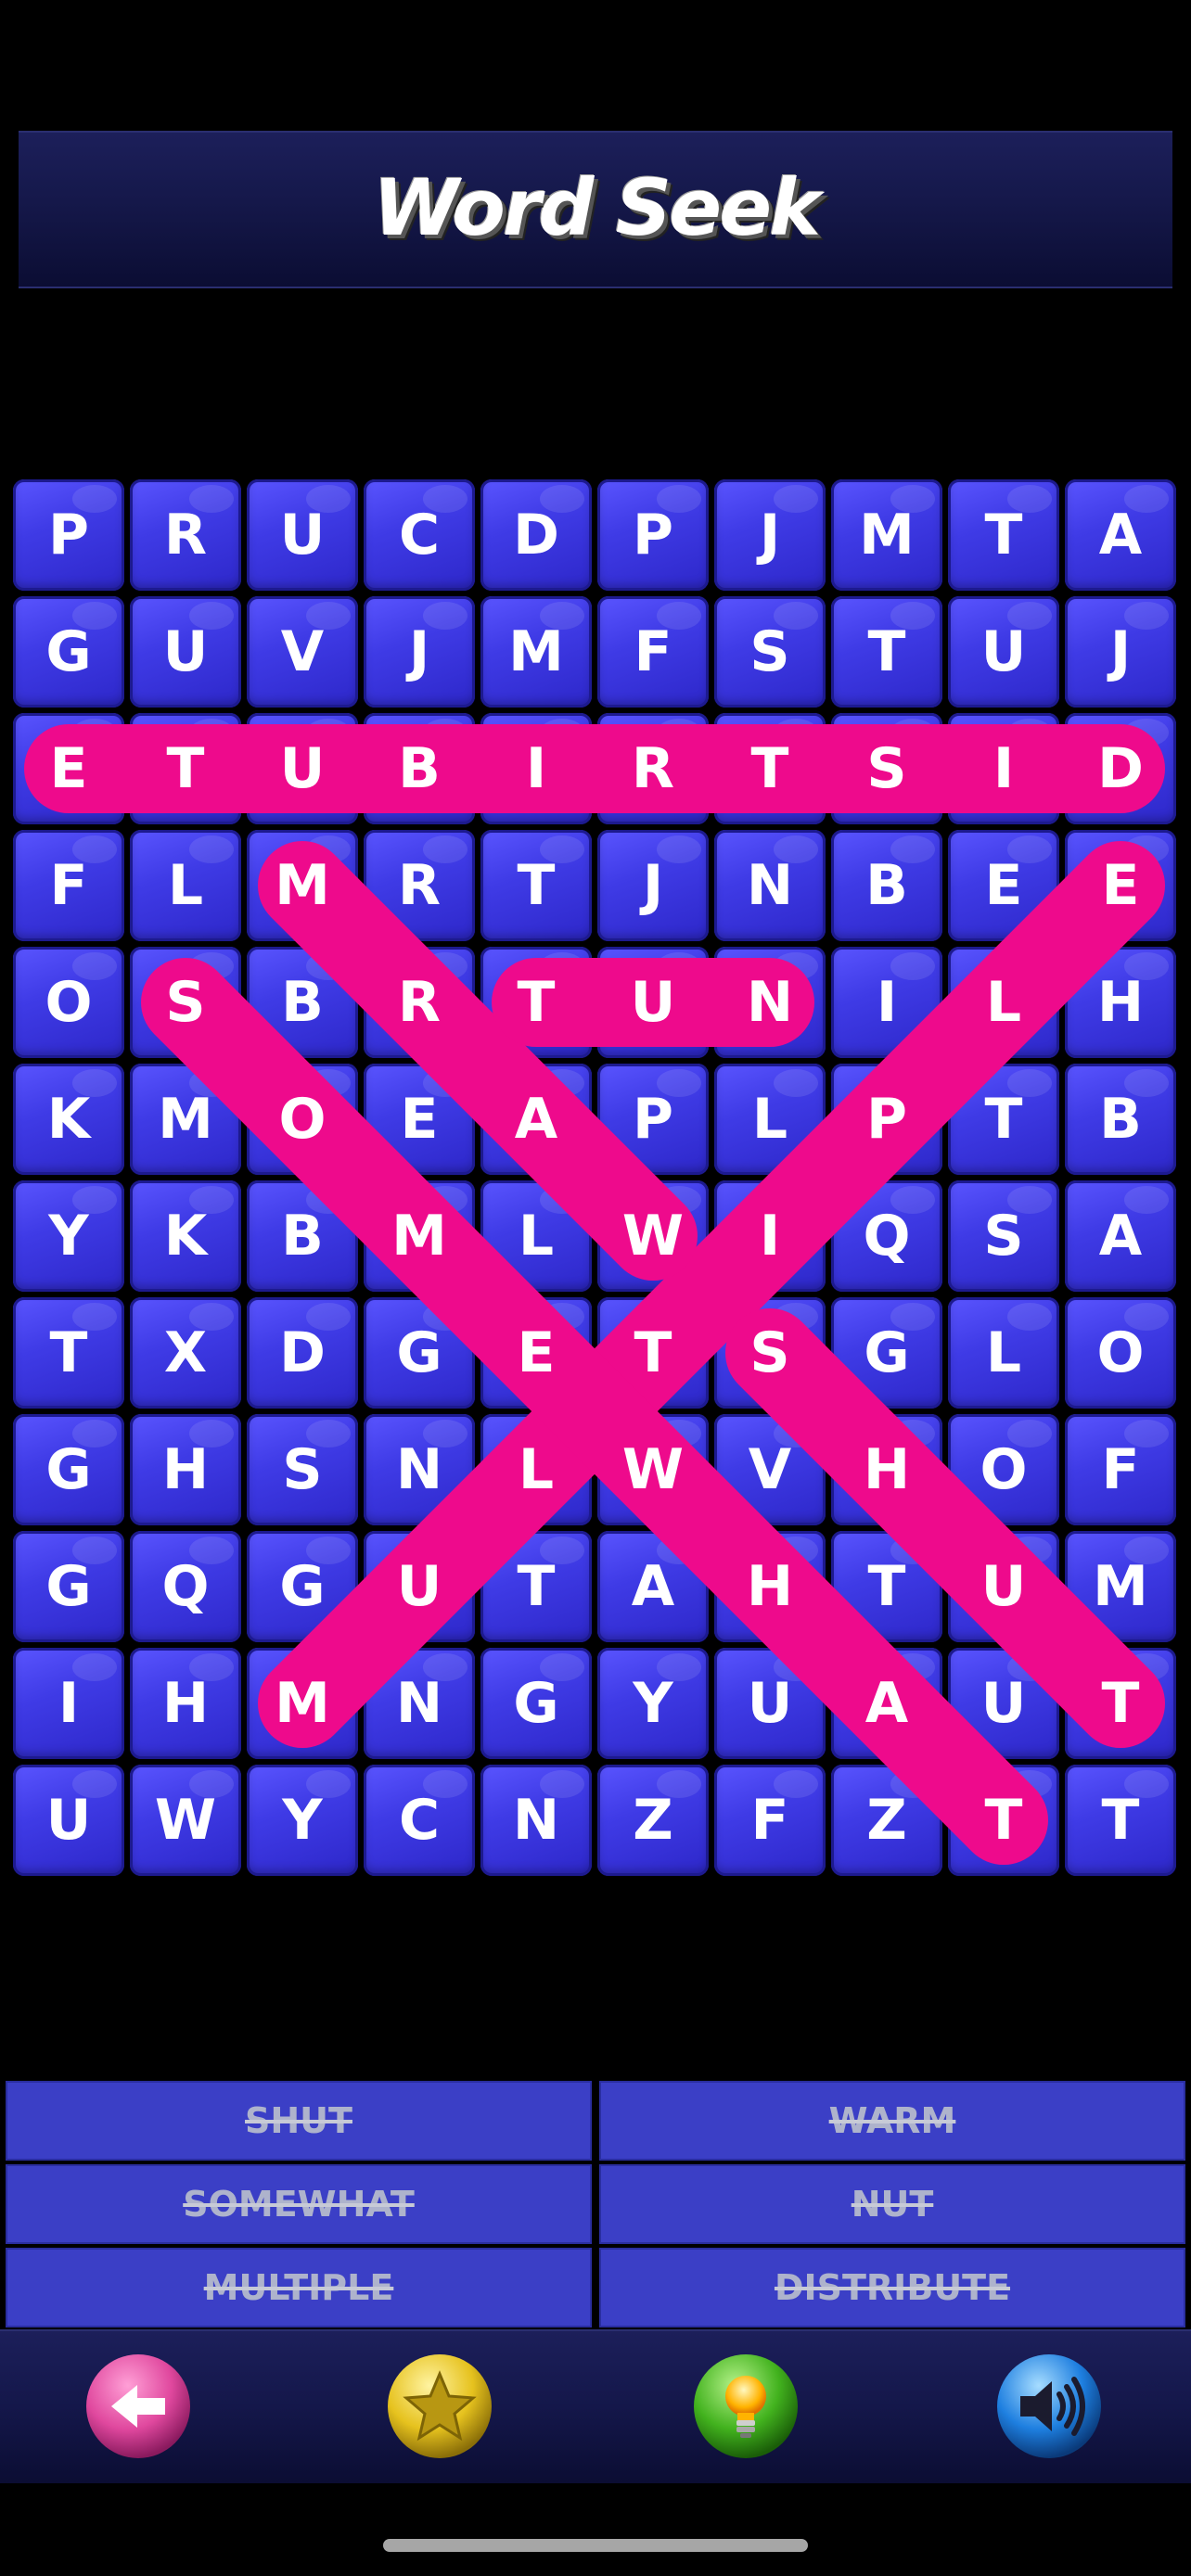 Image resolution: width=1191 pixels, height=2576 pixels. I want to click on sound-button, so click(1049, 2406).